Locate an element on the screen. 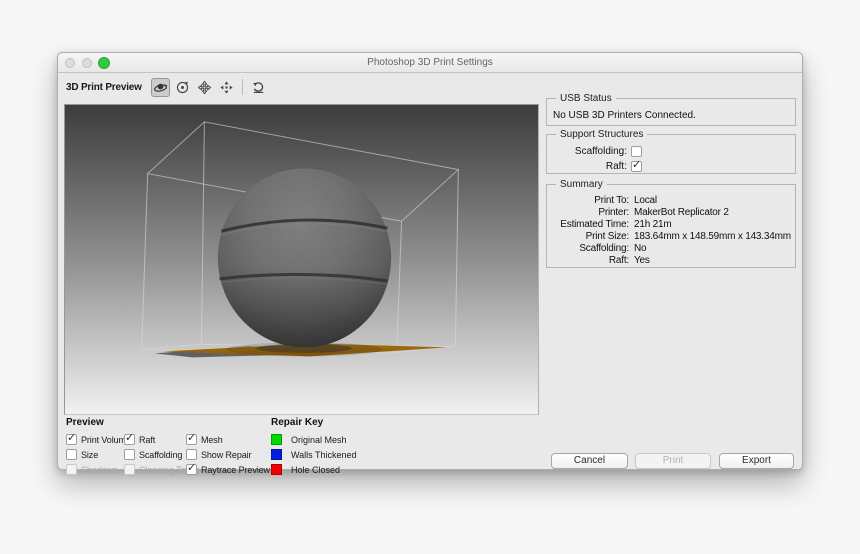 The width and height of the screenshot is (860, 554). raft-checkbox is located at coordinates (636, 166).